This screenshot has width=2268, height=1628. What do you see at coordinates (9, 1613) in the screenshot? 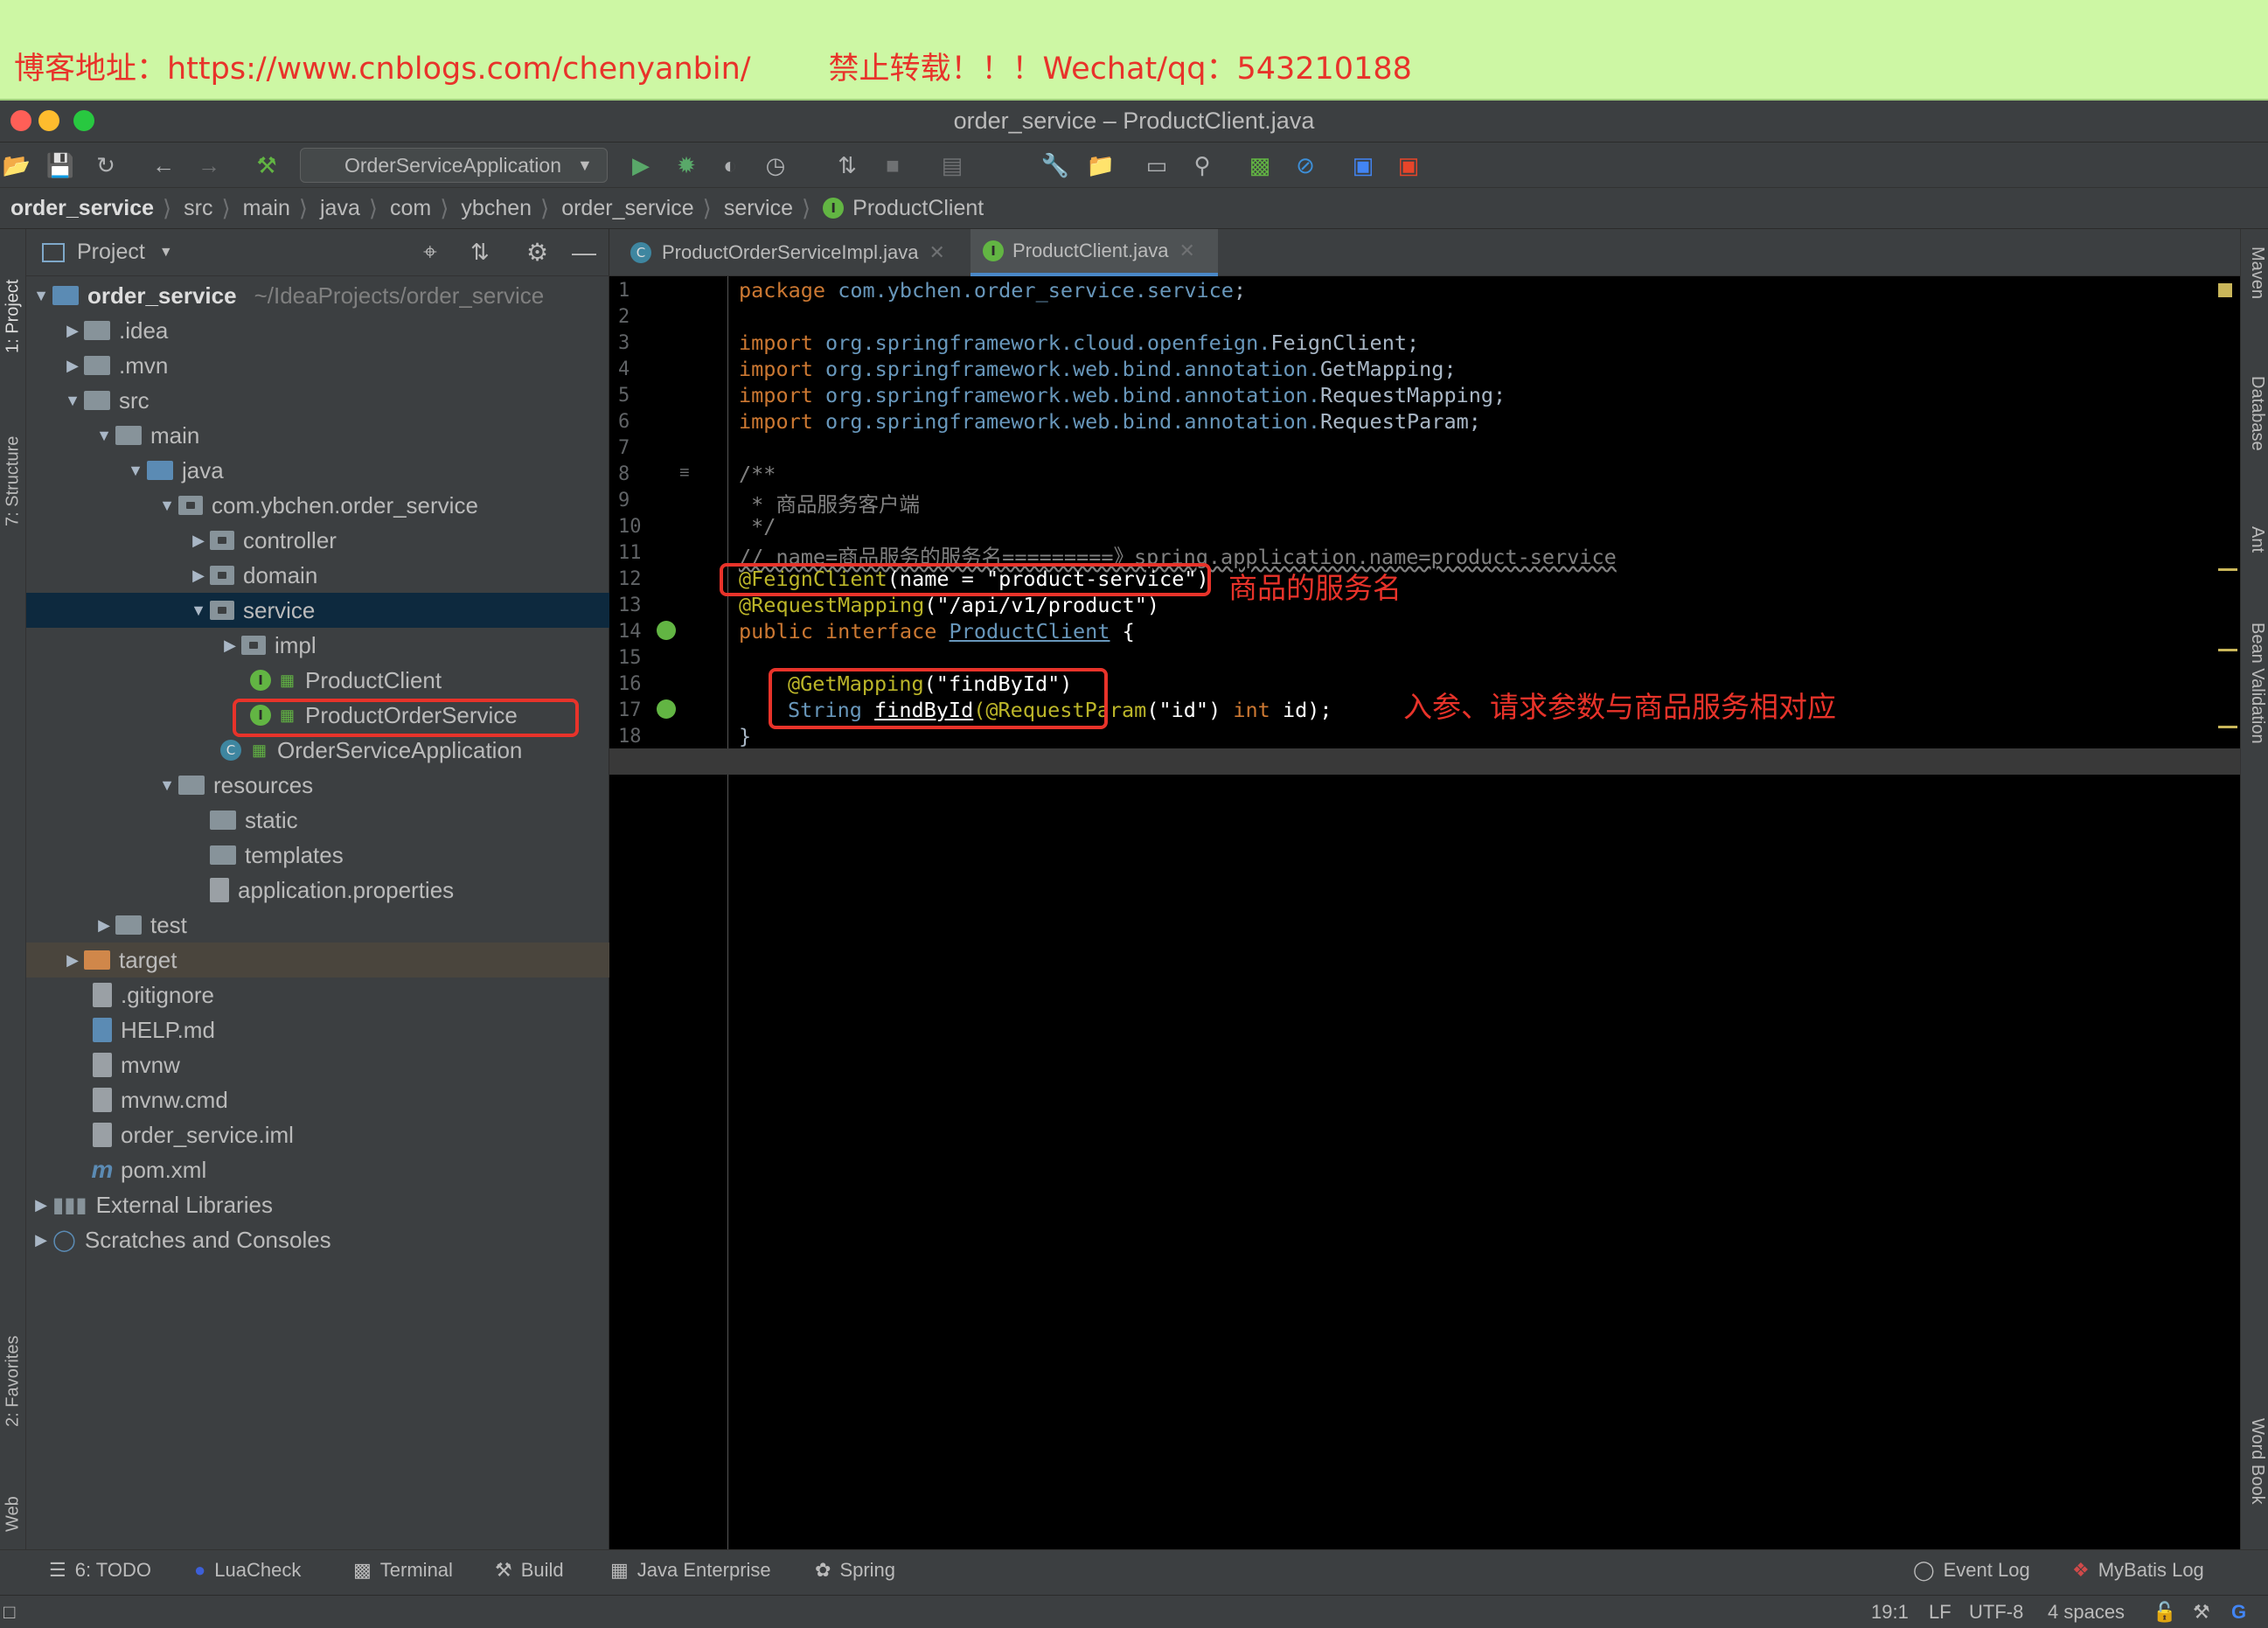
I see `tool-window-toggle-icon: □` at bounding box center [9, 1613].